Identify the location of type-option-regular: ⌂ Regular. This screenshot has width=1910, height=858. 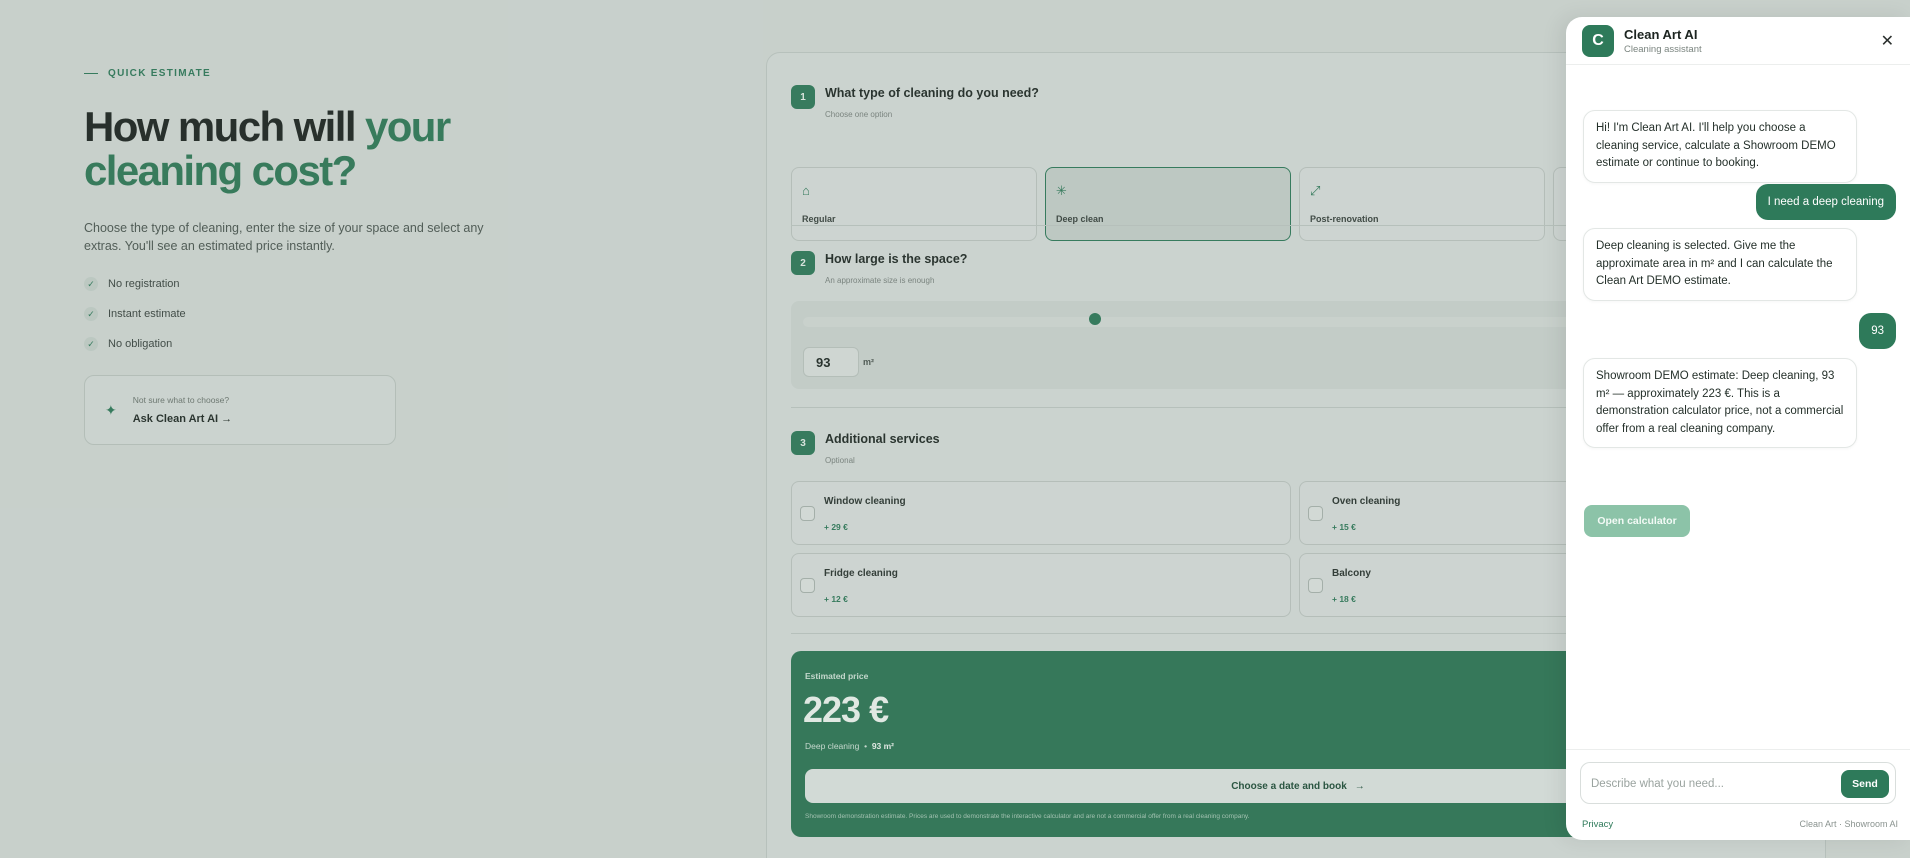
(914, 204).